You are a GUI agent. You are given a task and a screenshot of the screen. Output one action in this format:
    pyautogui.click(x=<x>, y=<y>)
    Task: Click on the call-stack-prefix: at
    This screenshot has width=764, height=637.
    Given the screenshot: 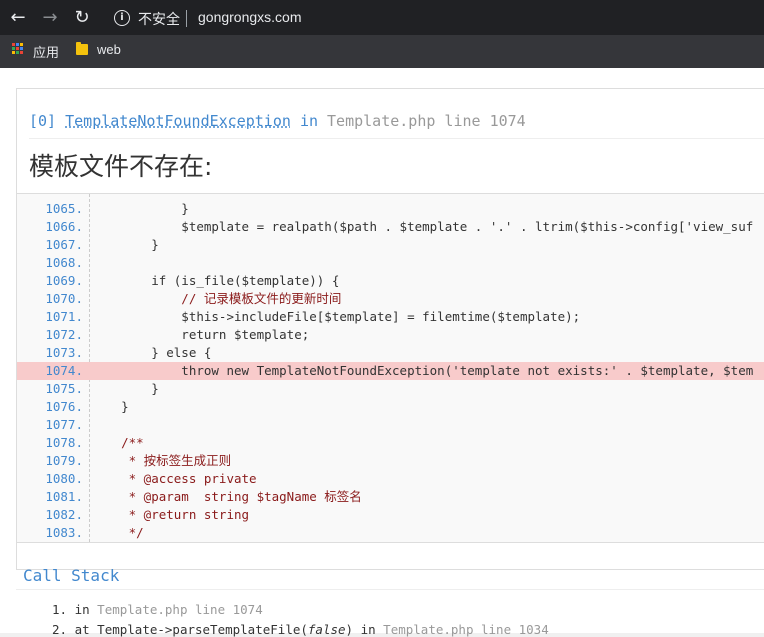 What is the action you would take?
    pyautogui.click(x=86, y=629)
    